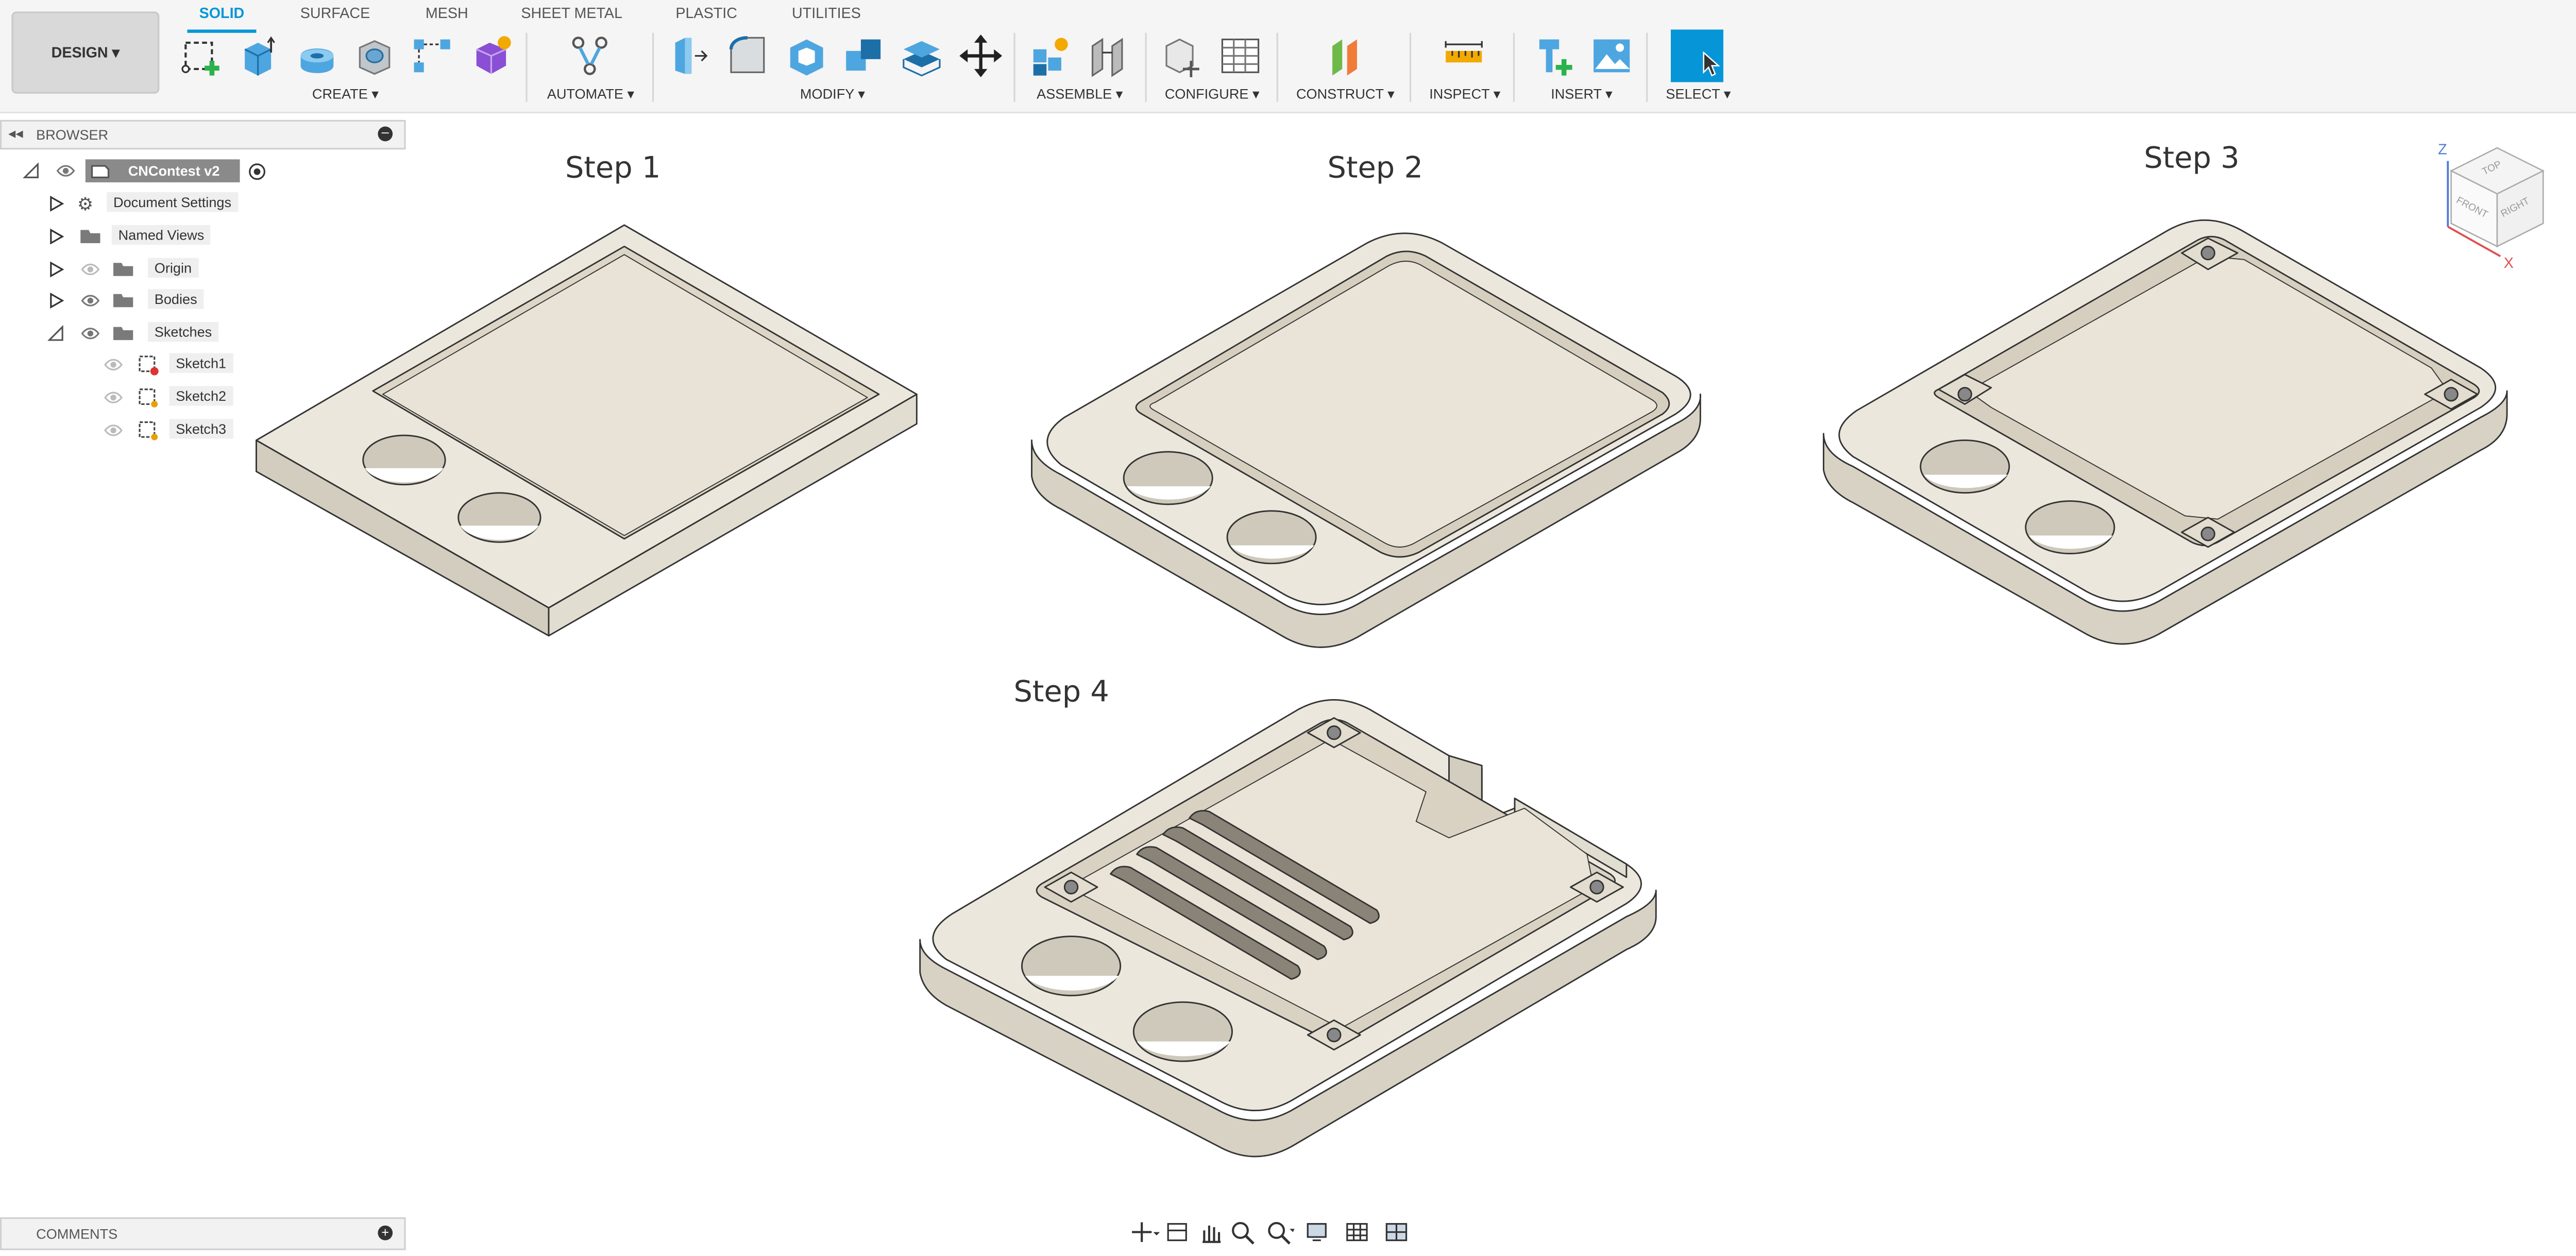  I want to click on step-4-model, so click(1288, 928).